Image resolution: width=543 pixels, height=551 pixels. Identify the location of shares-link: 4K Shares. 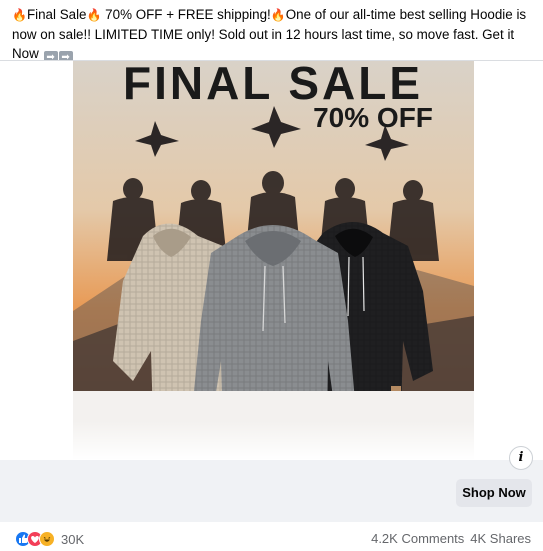
(500, 538).